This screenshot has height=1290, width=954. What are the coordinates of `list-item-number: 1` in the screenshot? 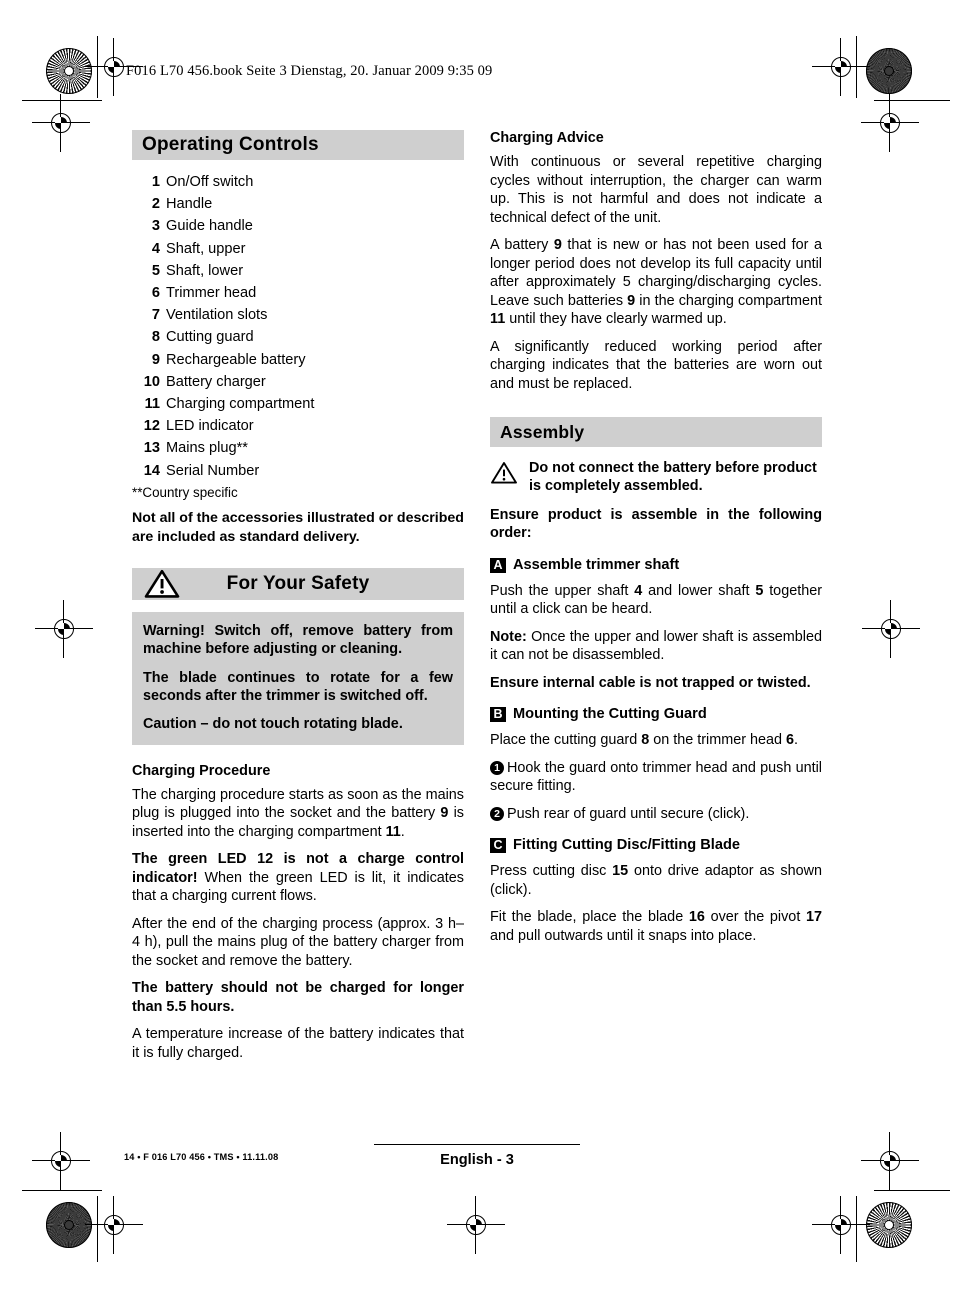 It's located at (155, 182).